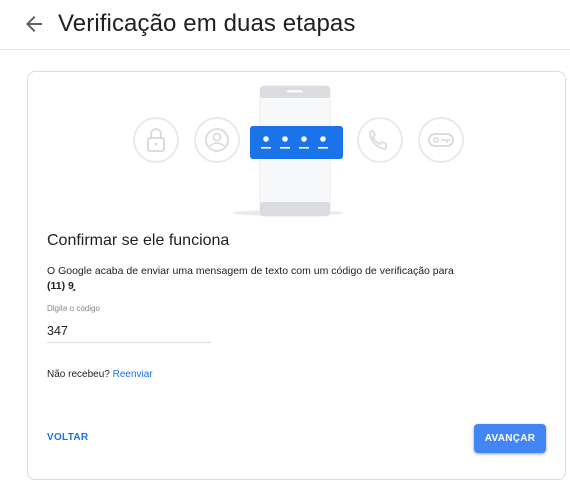 The width and height of the screenshot is (570, 498). I want to click on page-title: Verificação em duas etapas, so click(207, 23).